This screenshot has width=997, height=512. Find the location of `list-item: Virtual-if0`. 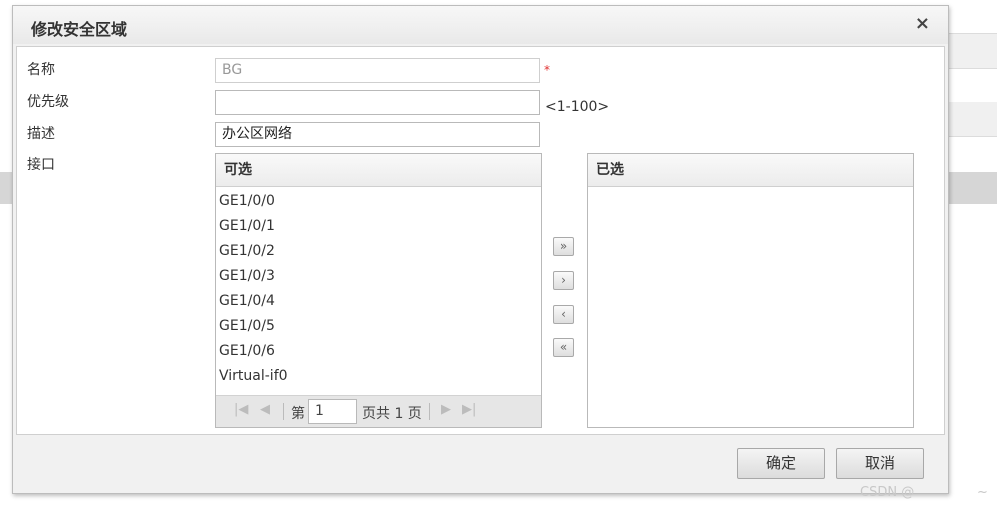

list-item: Virtual-if0 is located at coordinates (380, 376).